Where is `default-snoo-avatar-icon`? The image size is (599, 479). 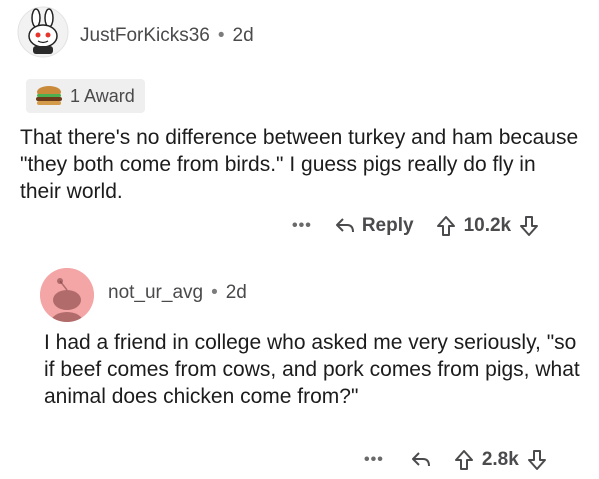 default-snoo-avatar-icon is located at coordinates (67, 295).